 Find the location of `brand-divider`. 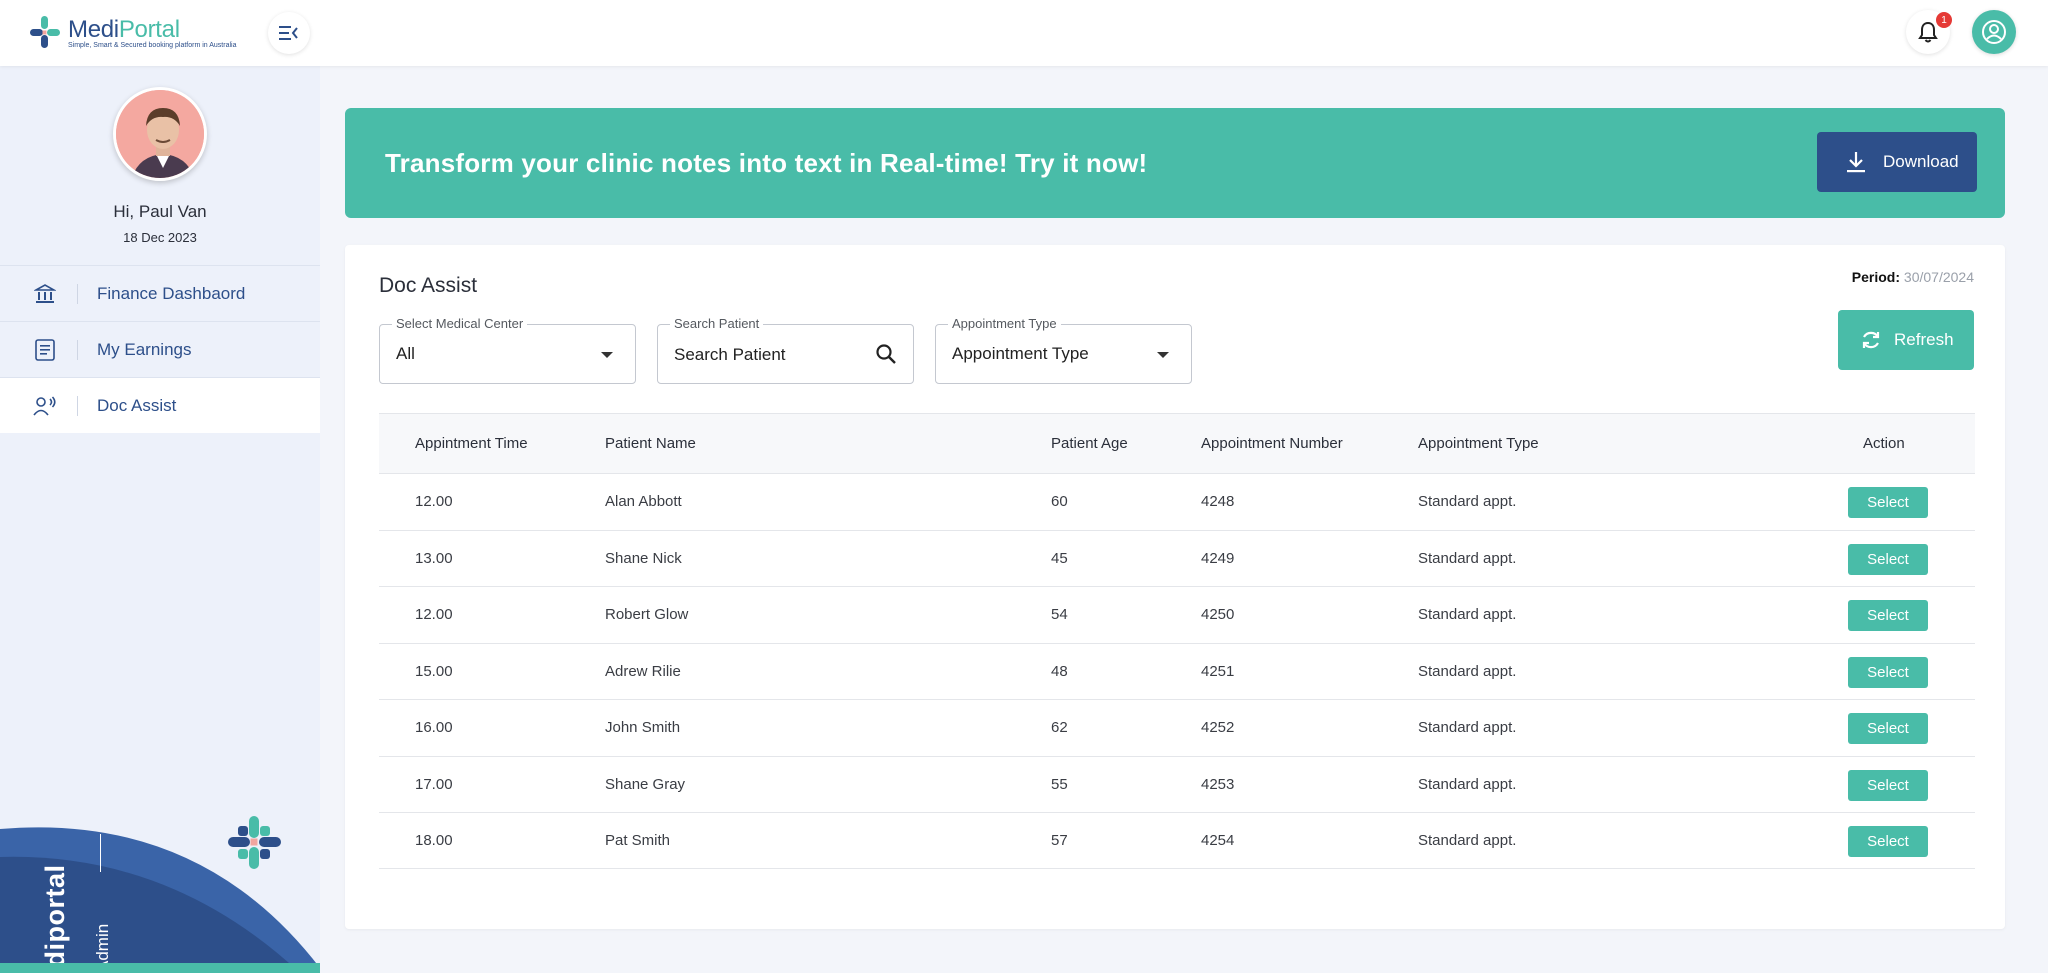

brand-divider is located at coordinates (100, 853).